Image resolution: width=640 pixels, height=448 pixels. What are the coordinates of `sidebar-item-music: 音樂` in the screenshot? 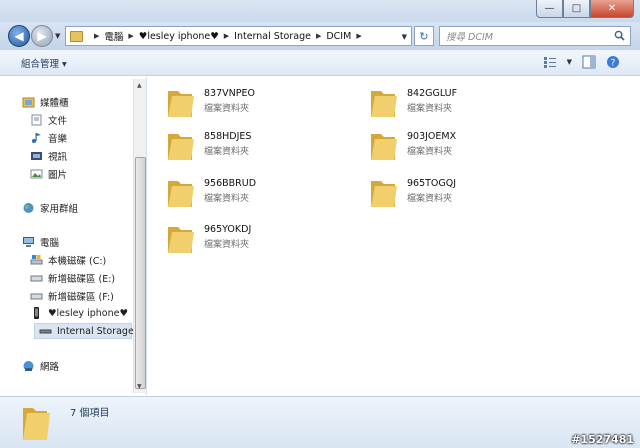 It's located at (48, 138).